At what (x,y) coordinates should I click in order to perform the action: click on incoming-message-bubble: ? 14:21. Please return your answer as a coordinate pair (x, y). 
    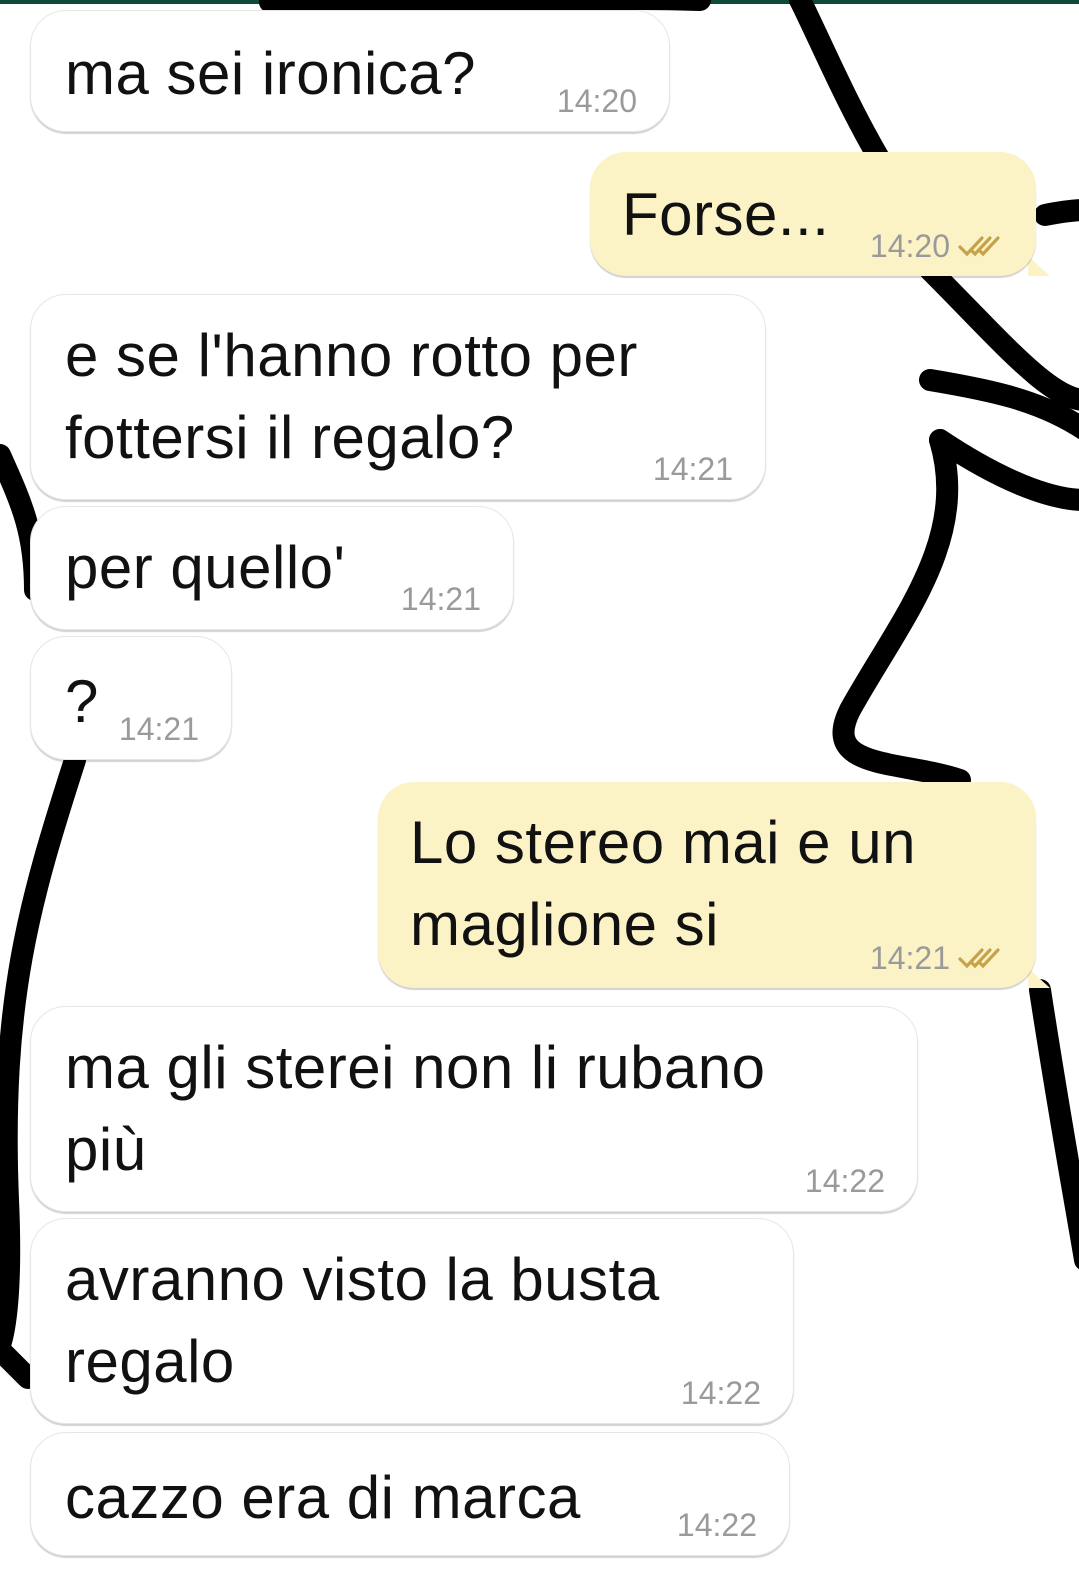
    Looking at the image, I should click on (131, 698).